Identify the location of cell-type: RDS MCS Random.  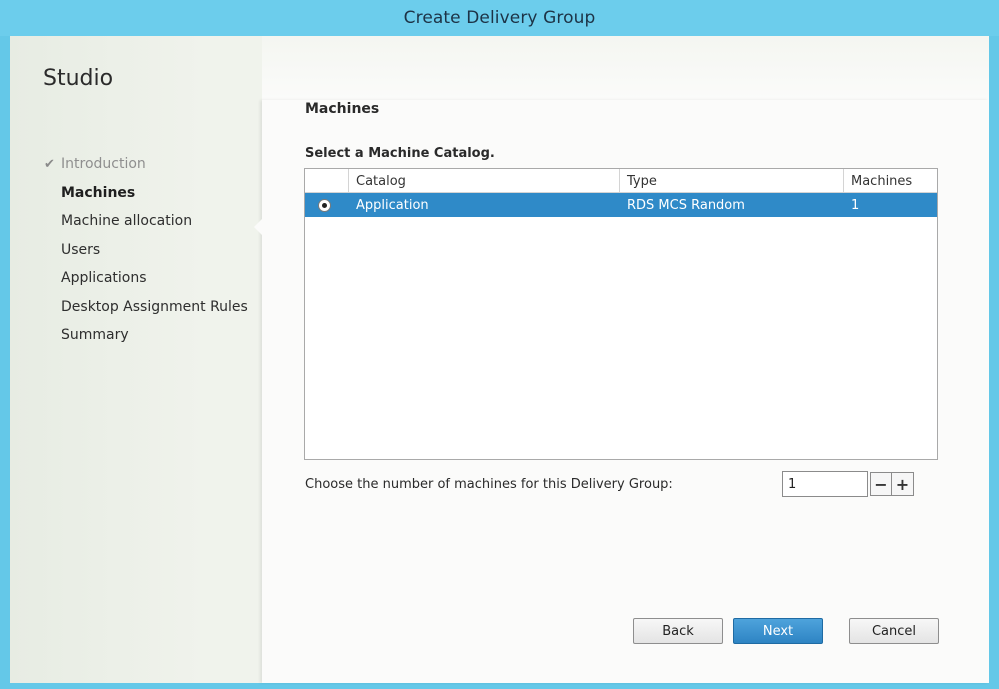
(686, 205).